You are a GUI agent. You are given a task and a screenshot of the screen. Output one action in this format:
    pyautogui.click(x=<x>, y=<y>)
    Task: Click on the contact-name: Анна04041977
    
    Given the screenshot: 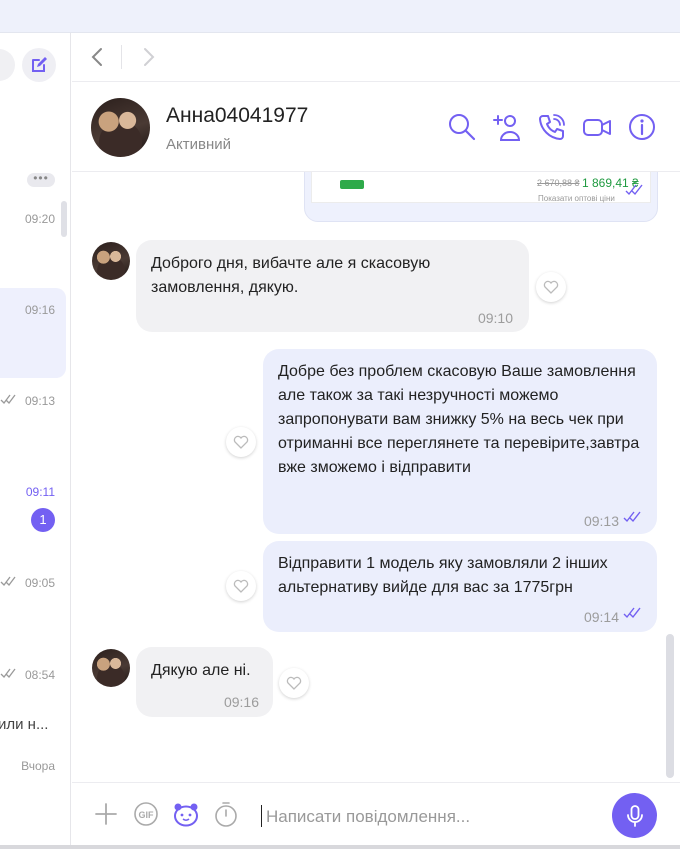 What is the action you would take?
    pyautogui.click(x=237, y=116)
    